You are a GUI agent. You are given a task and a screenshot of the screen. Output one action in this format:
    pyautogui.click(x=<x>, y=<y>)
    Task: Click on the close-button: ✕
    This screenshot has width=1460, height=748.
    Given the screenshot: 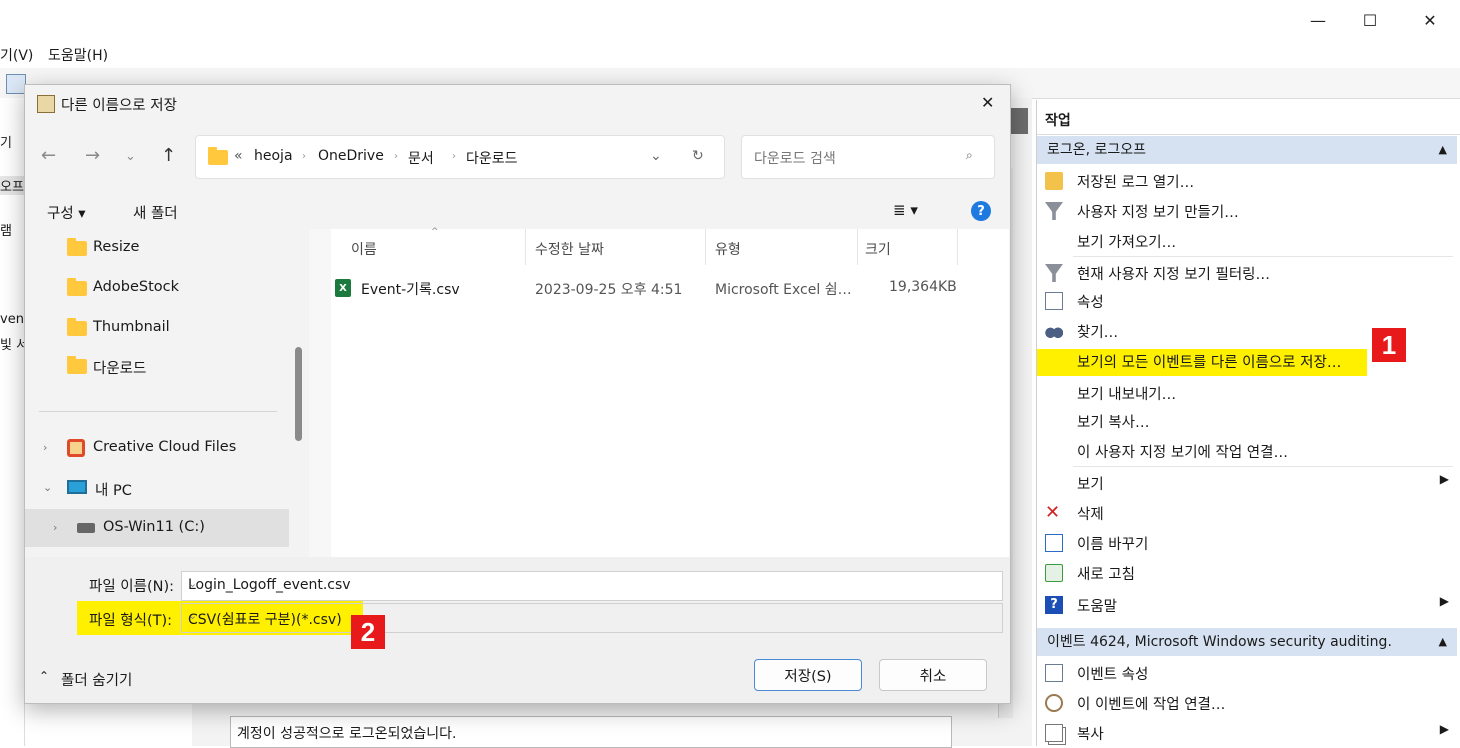 What is the action you would take?
    pyautogui.click(x=1430, y=20)
    